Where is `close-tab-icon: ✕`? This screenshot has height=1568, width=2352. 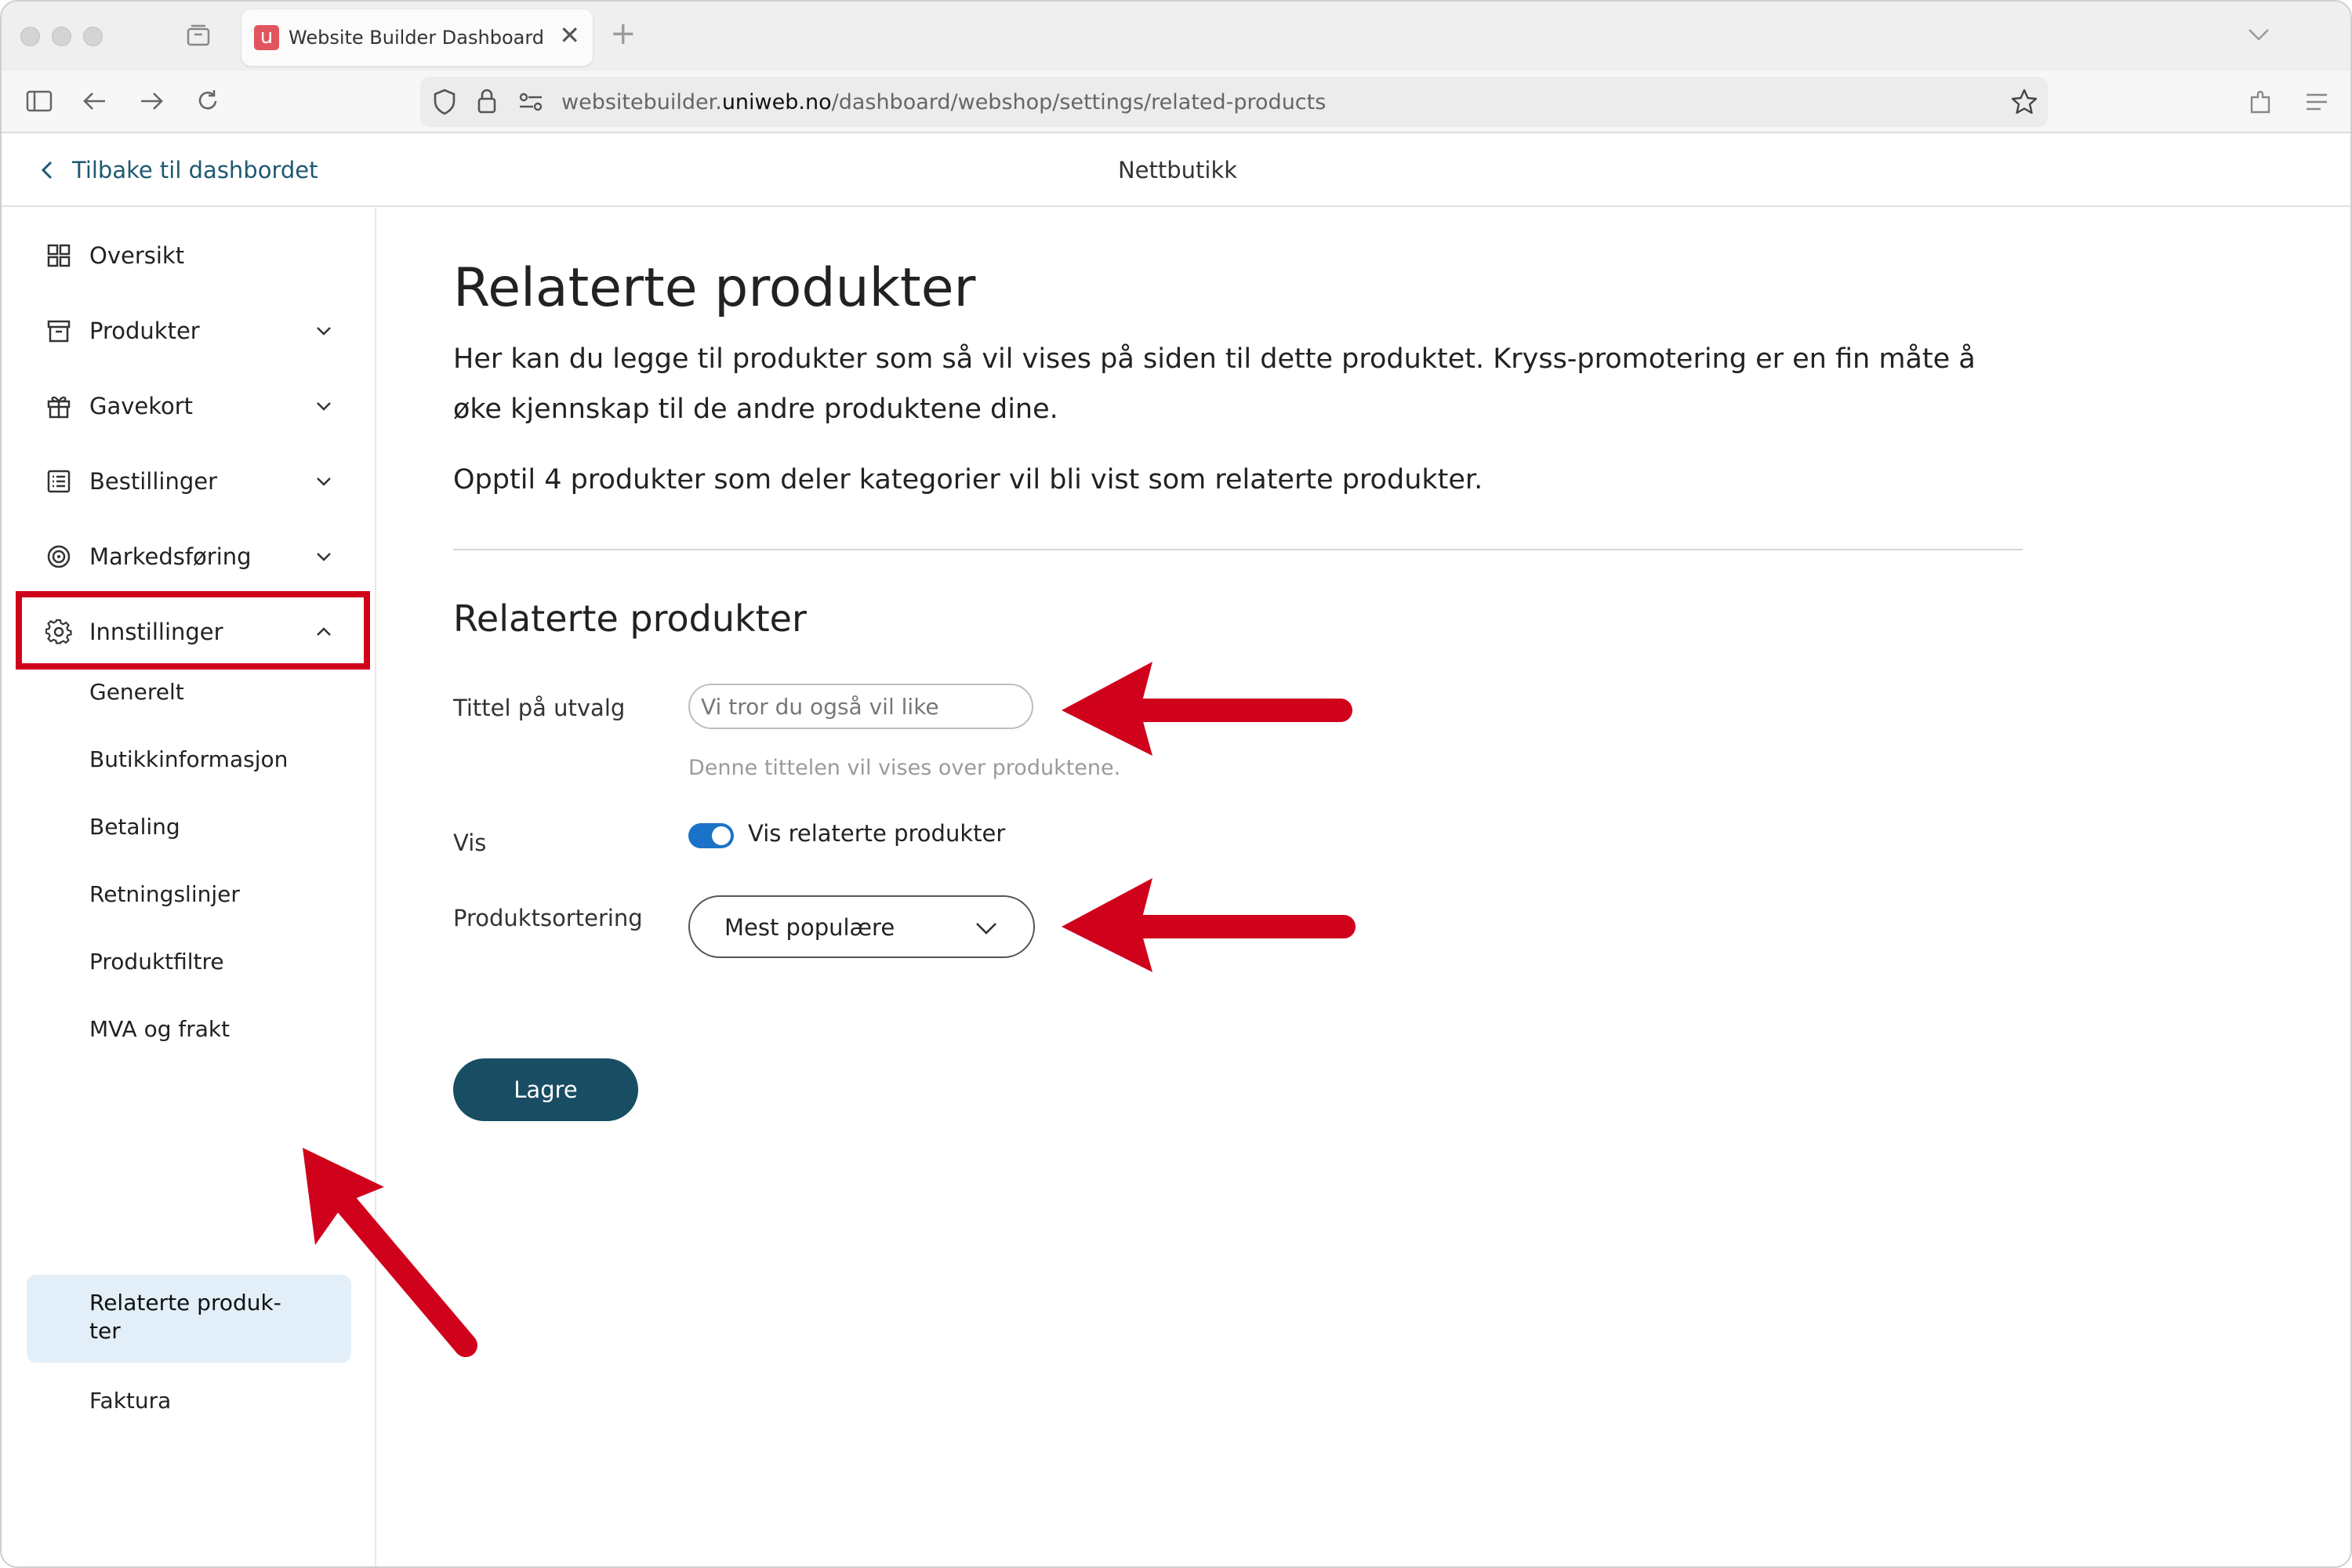
close-tab-icon: ✕ is located at coordinates (569, 35).